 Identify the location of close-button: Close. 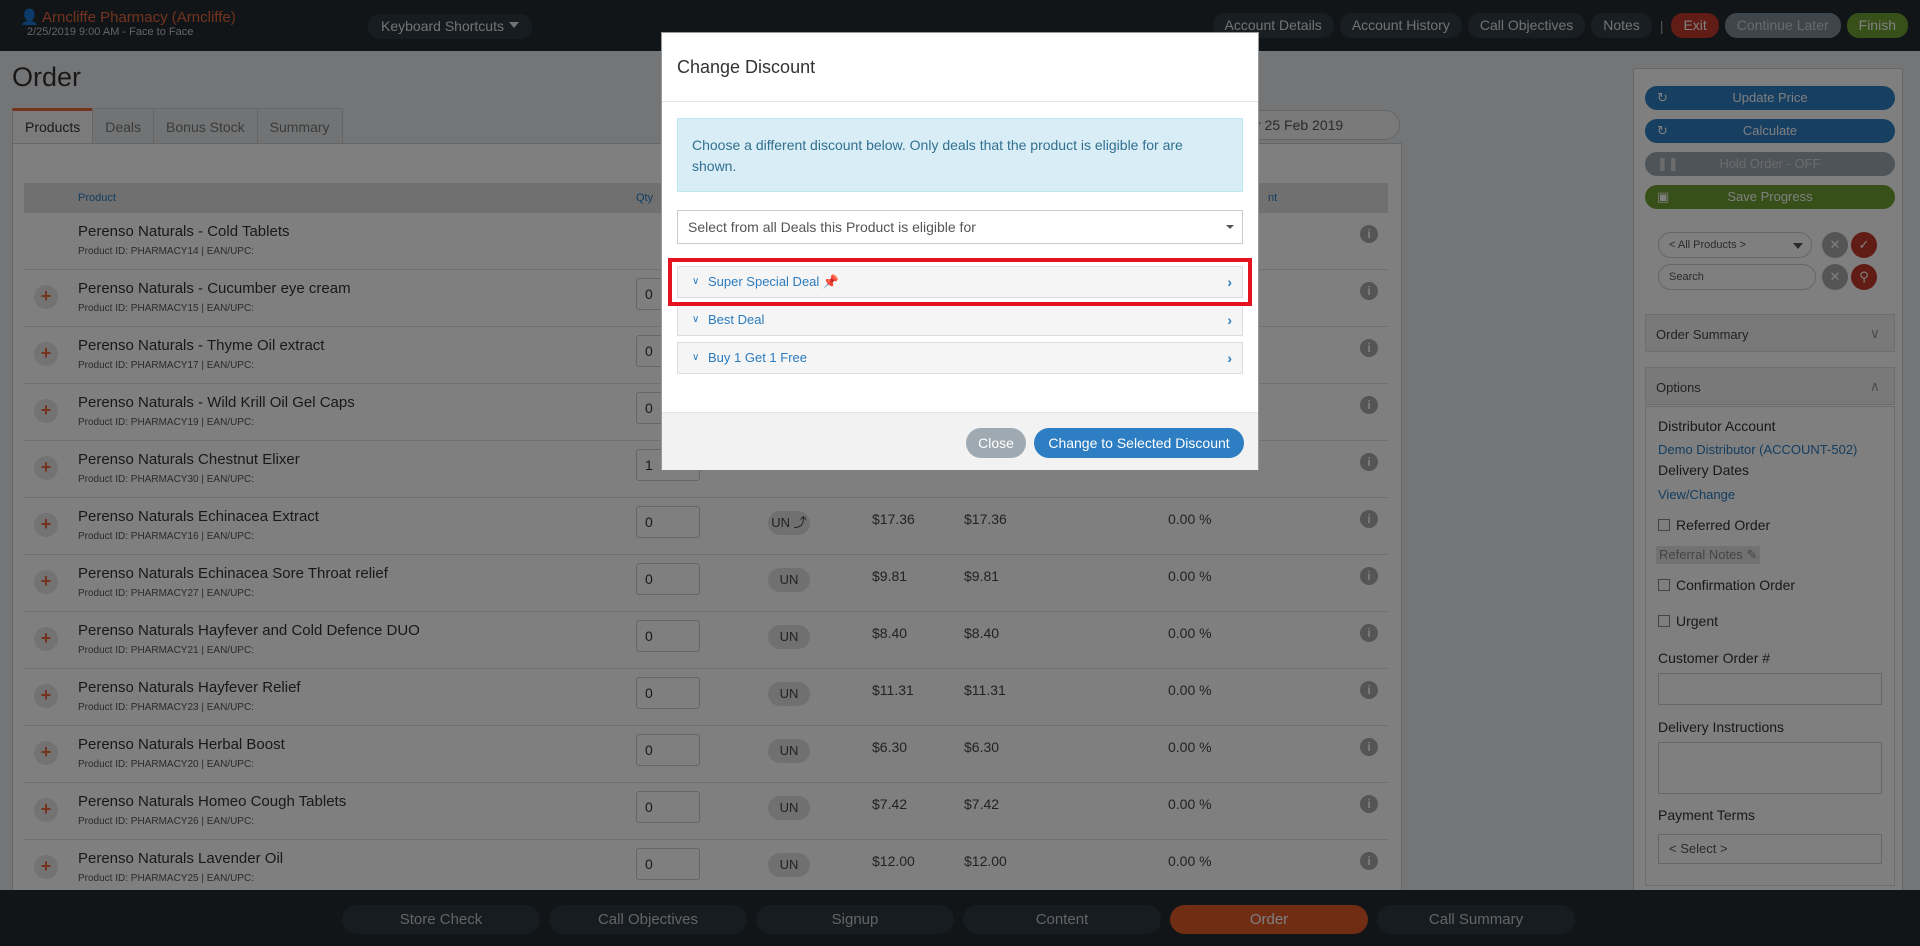
(996, 443).